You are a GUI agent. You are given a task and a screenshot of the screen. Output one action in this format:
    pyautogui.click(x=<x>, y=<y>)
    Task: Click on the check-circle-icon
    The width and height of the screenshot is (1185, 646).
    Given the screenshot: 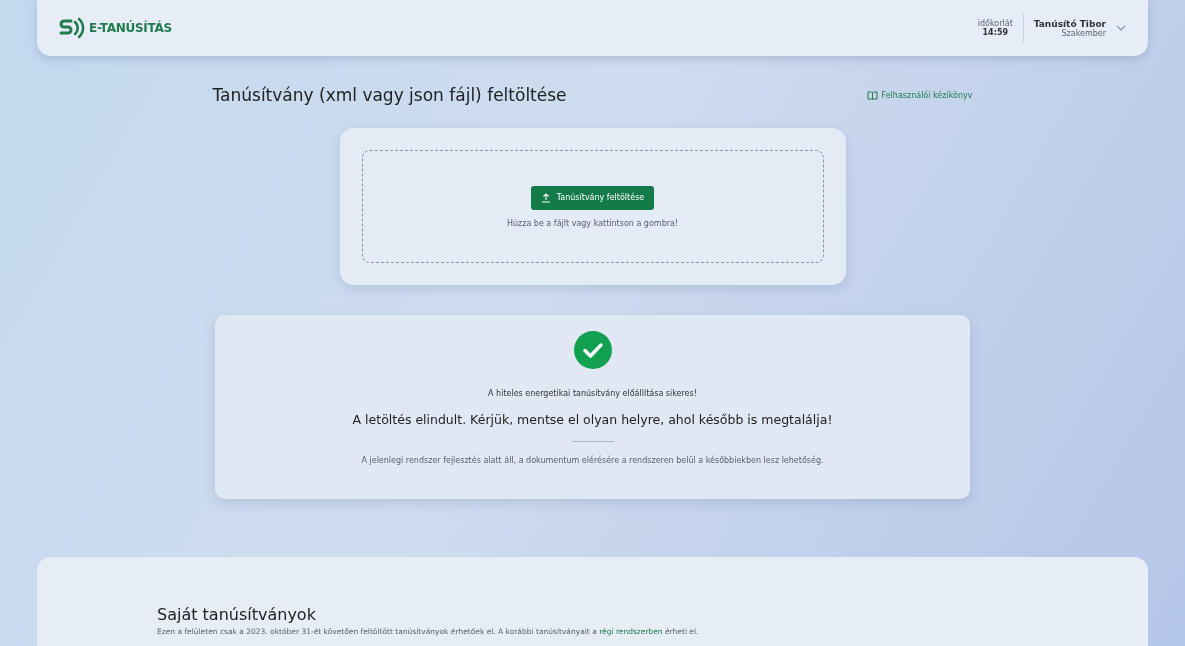 What is the action you would take?
    pyautogui.click(x=592, y=350)
    